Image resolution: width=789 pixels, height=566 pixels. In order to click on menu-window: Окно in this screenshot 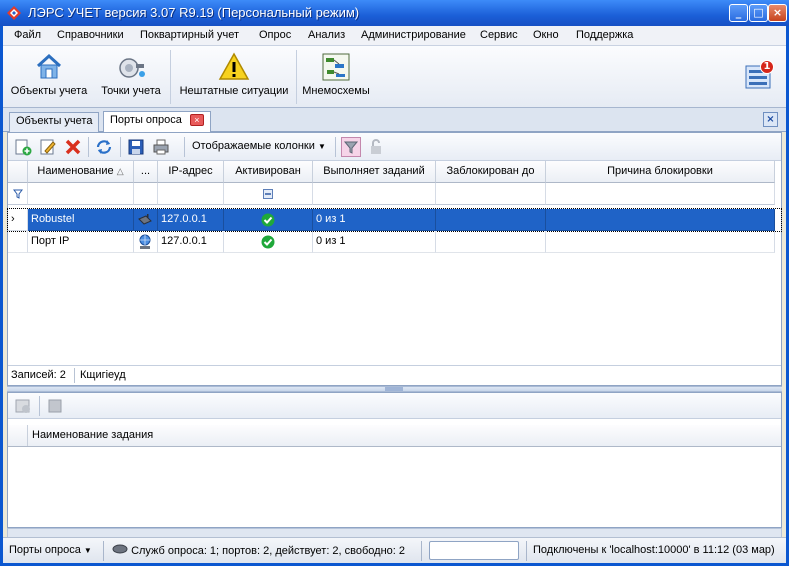, I will do `click(546, 35)`.